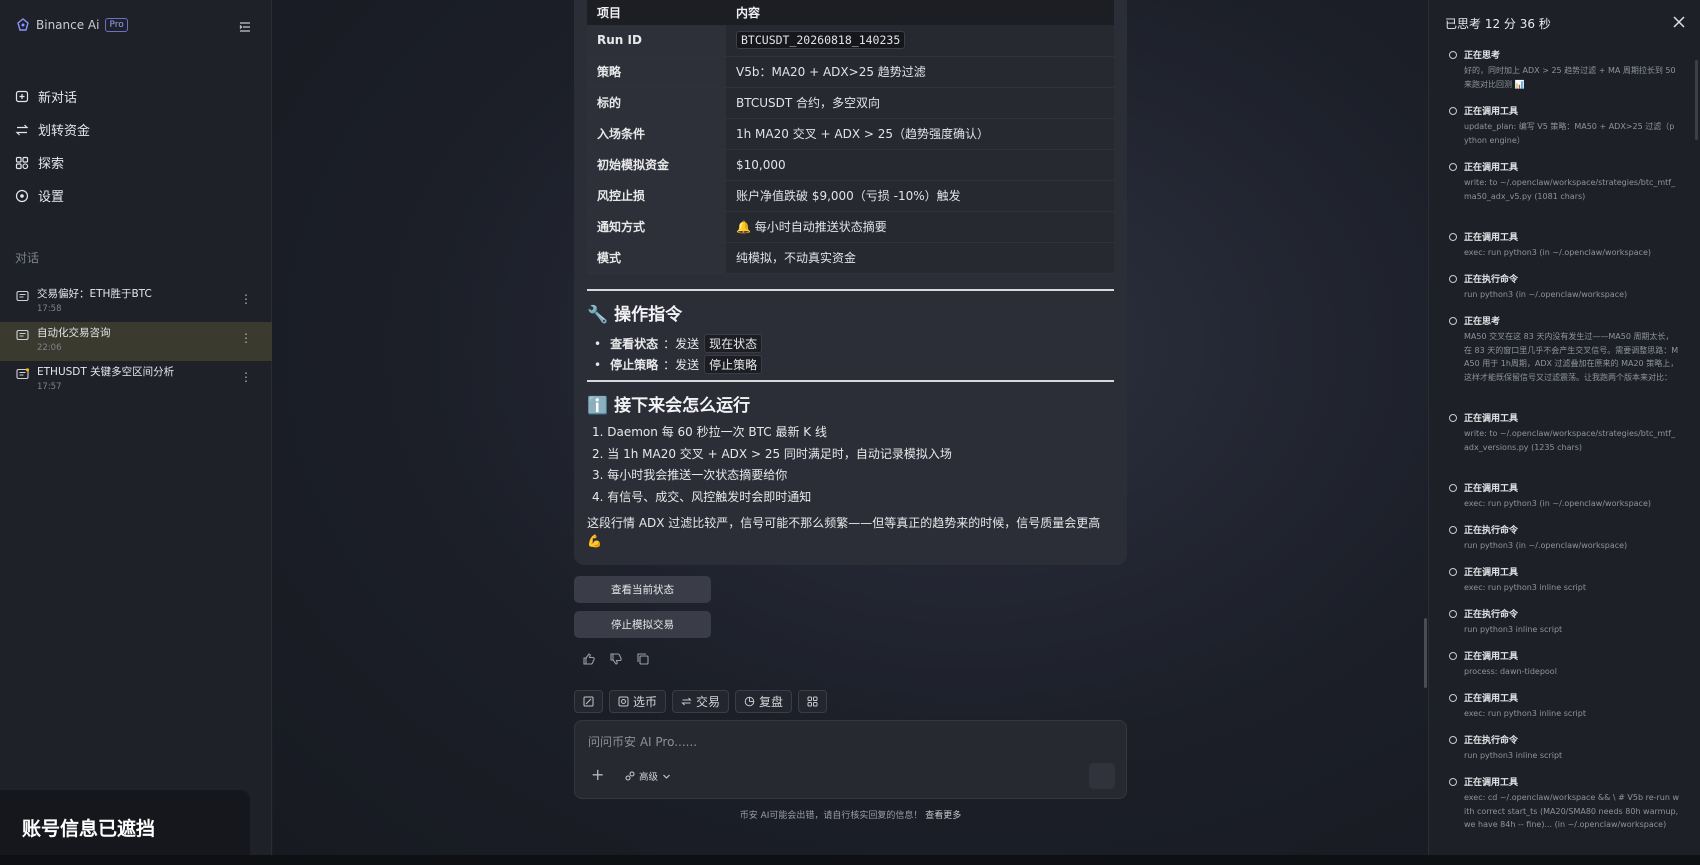  What do you see at coordinates (1102, 776) in the screenshot?
I see `send-button` at bounding box center [1102, 776].